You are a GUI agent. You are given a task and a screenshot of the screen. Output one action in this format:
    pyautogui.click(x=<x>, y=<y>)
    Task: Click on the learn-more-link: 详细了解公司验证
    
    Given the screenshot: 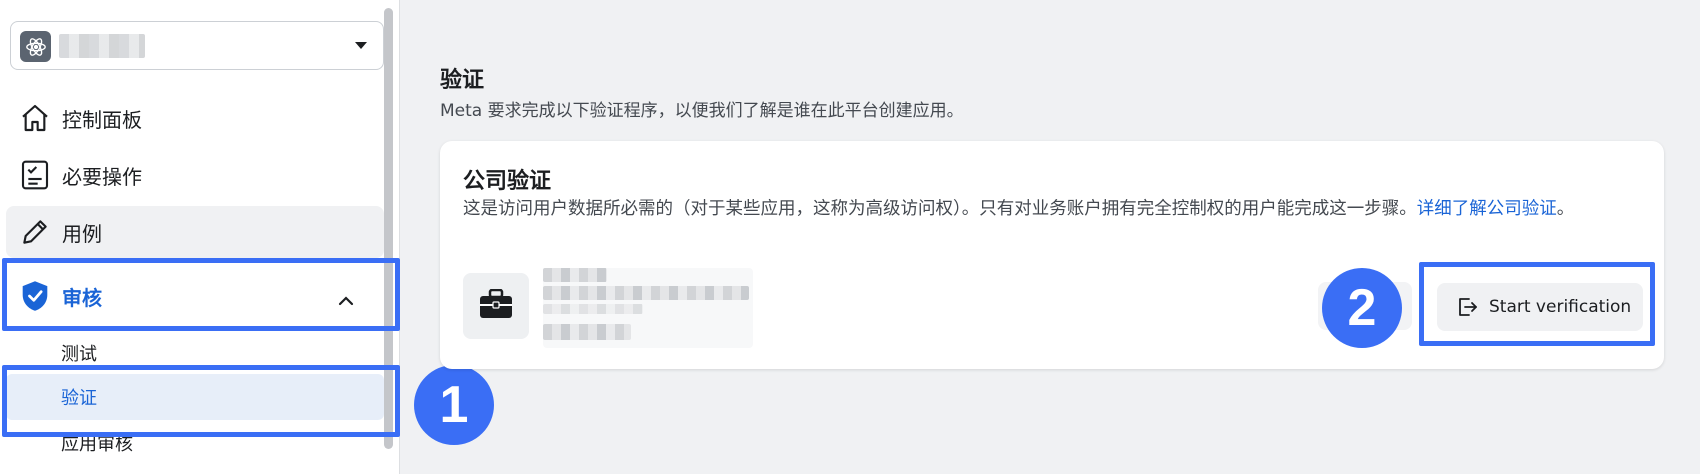 What is the action you would take?
    pyautogui.click(x=1487, y=209)
    